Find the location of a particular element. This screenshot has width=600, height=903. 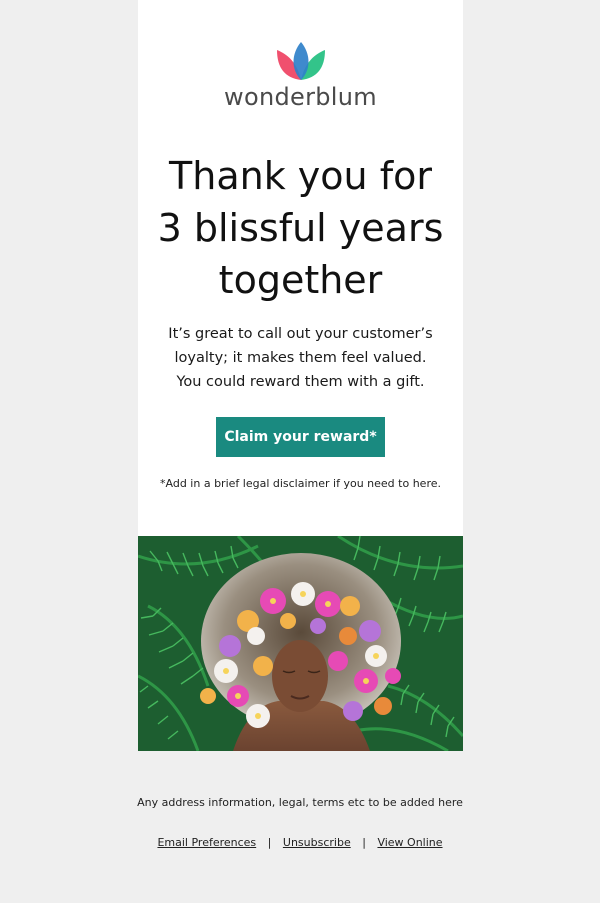

body-line-2: loyalty; it makes them feel valued. is located at coordinates (300, 358).